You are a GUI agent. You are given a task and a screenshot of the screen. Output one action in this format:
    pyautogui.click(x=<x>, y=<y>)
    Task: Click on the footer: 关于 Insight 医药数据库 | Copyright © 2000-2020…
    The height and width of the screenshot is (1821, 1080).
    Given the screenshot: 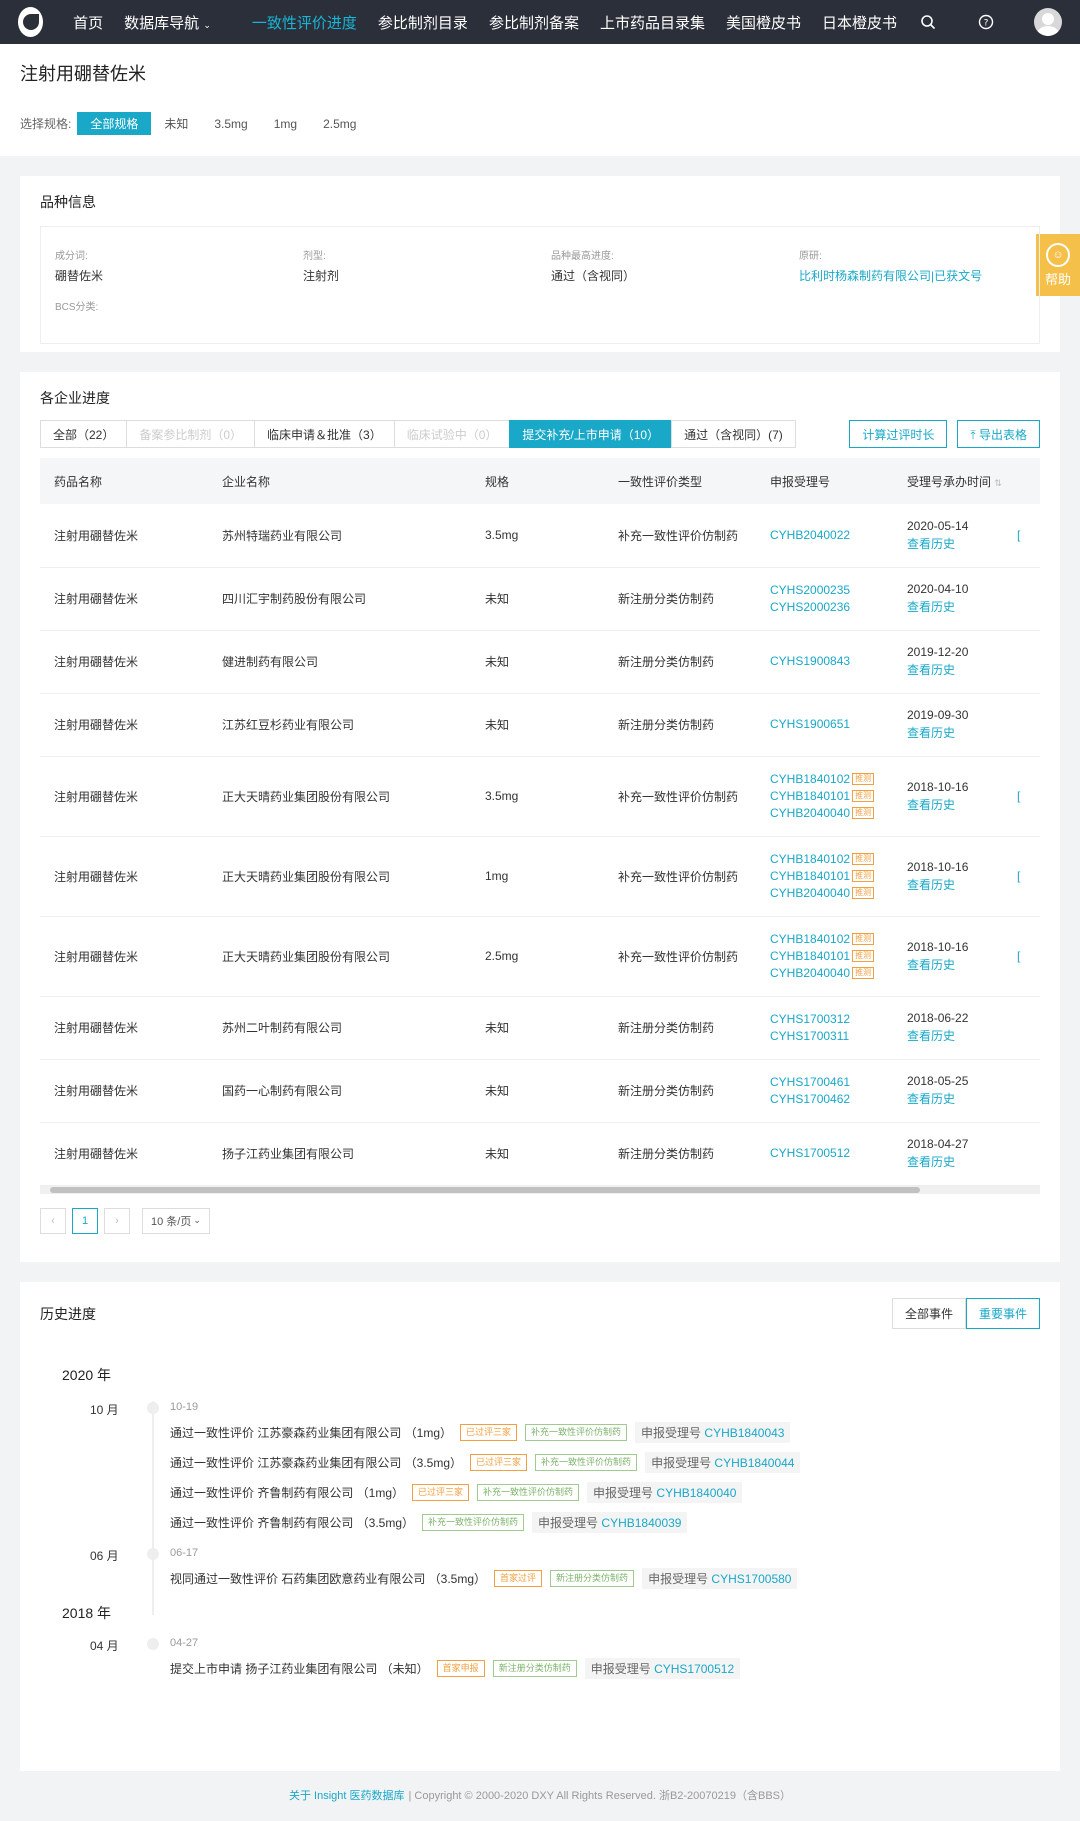 What is the action you would take?
    pyautogui.click(x=540, y=1795)
    